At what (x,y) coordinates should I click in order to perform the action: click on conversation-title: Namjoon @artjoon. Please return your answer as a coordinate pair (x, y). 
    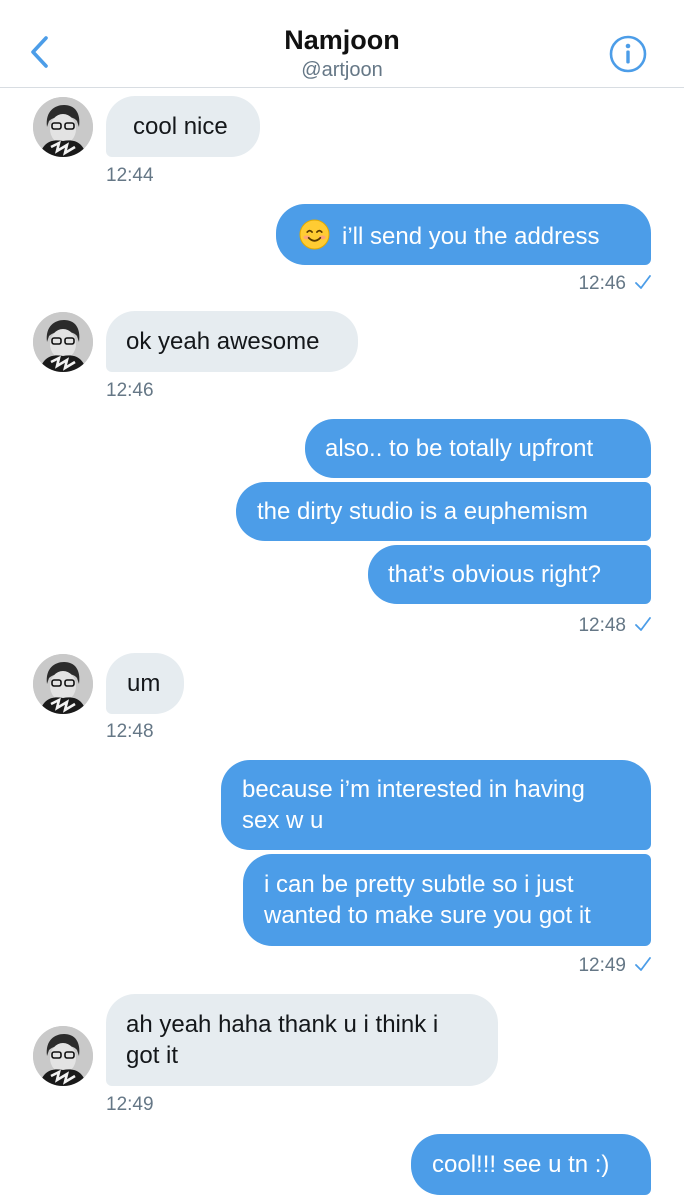
    Looking at the image, I should click on (342, 53).